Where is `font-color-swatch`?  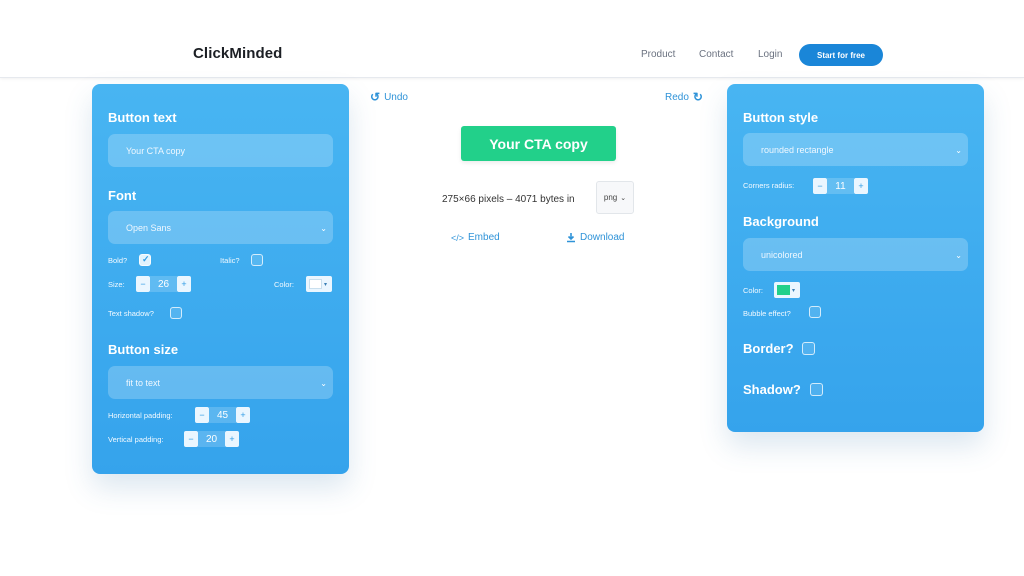
font-color-swatch is located at coordinates (315, 284).